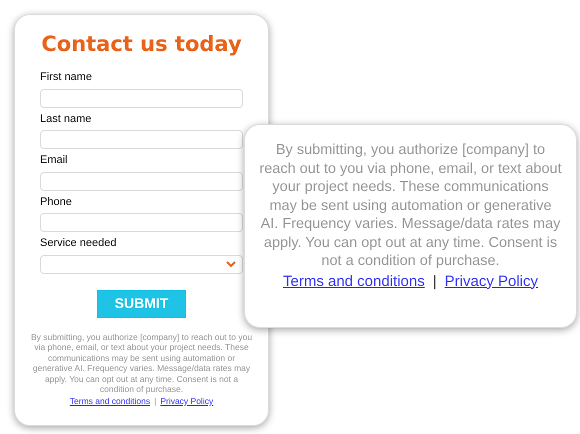 This screenshot has height=434, width=580. I want to click on field-label: Phone, so click(56, 202).